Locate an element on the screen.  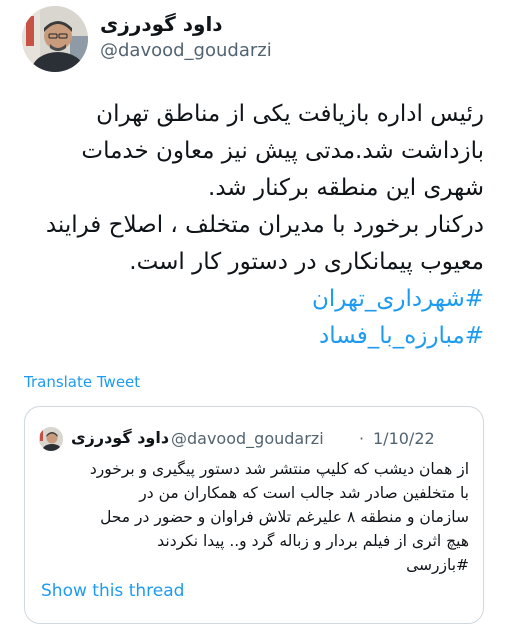
tweet-text-line: معیوب پیمانکاری در دستور کار است. is located at coordinates (306, 262).